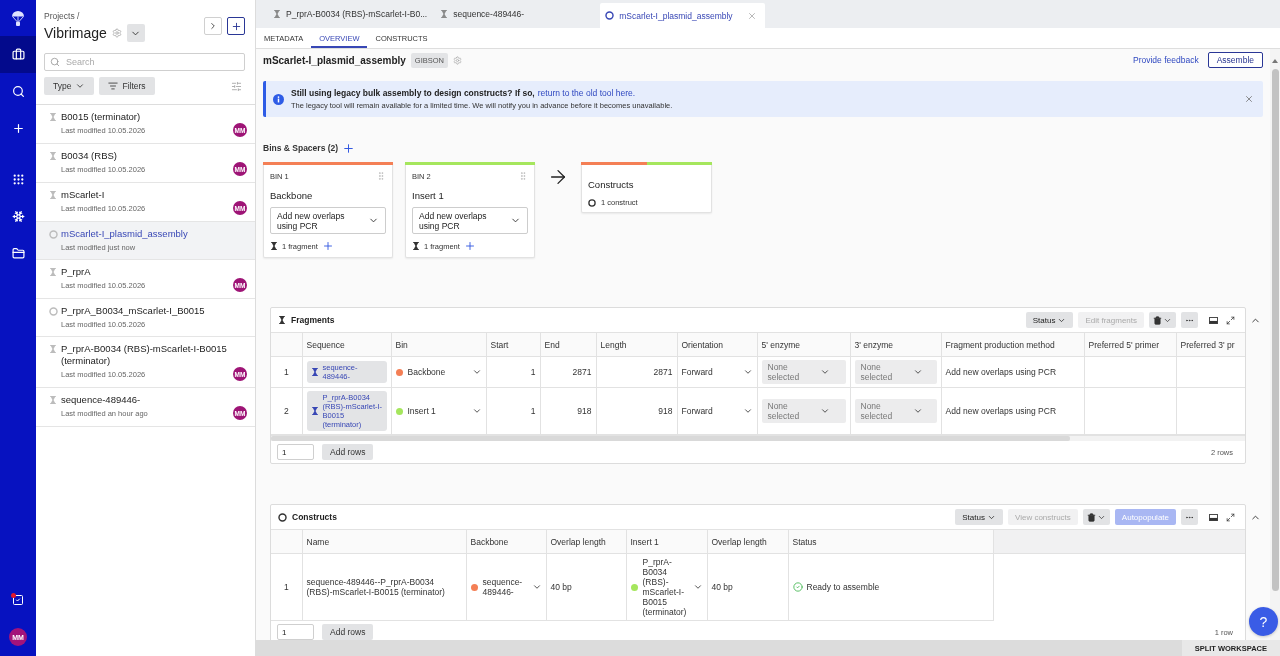 The height and width of the screenshot is (656, 1280). Describe the element at coordinates (55, 62) in the screenshot. I see `search-icon` at that location.